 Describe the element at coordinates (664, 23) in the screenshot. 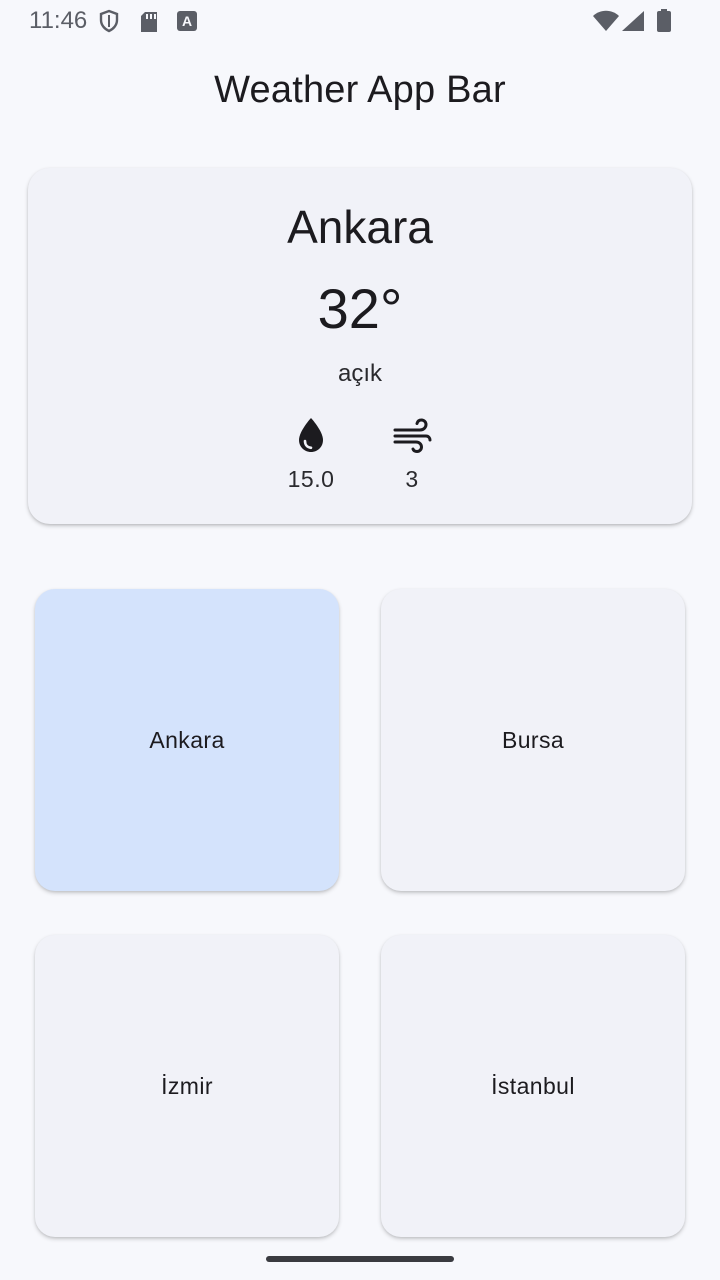

I see `battery-icon` at that location.